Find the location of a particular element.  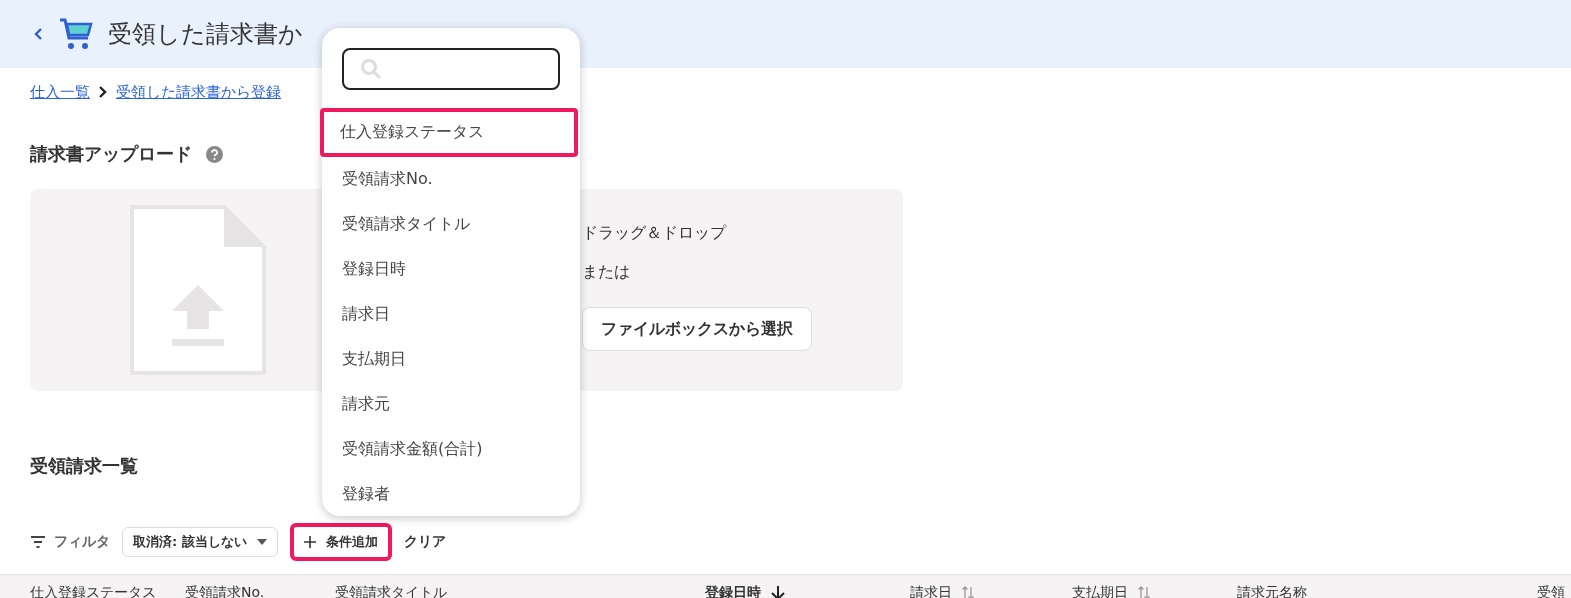

search-field is located at coordinates (451, 69).